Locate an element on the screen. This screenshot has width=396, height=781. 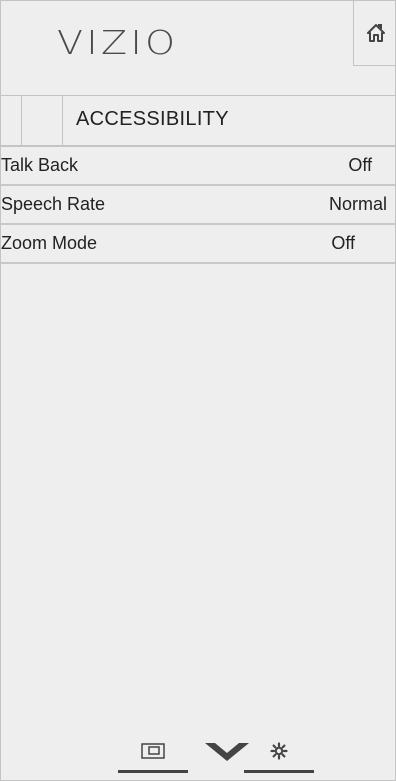
header: VIZIO is located at coordinates (198, 48).